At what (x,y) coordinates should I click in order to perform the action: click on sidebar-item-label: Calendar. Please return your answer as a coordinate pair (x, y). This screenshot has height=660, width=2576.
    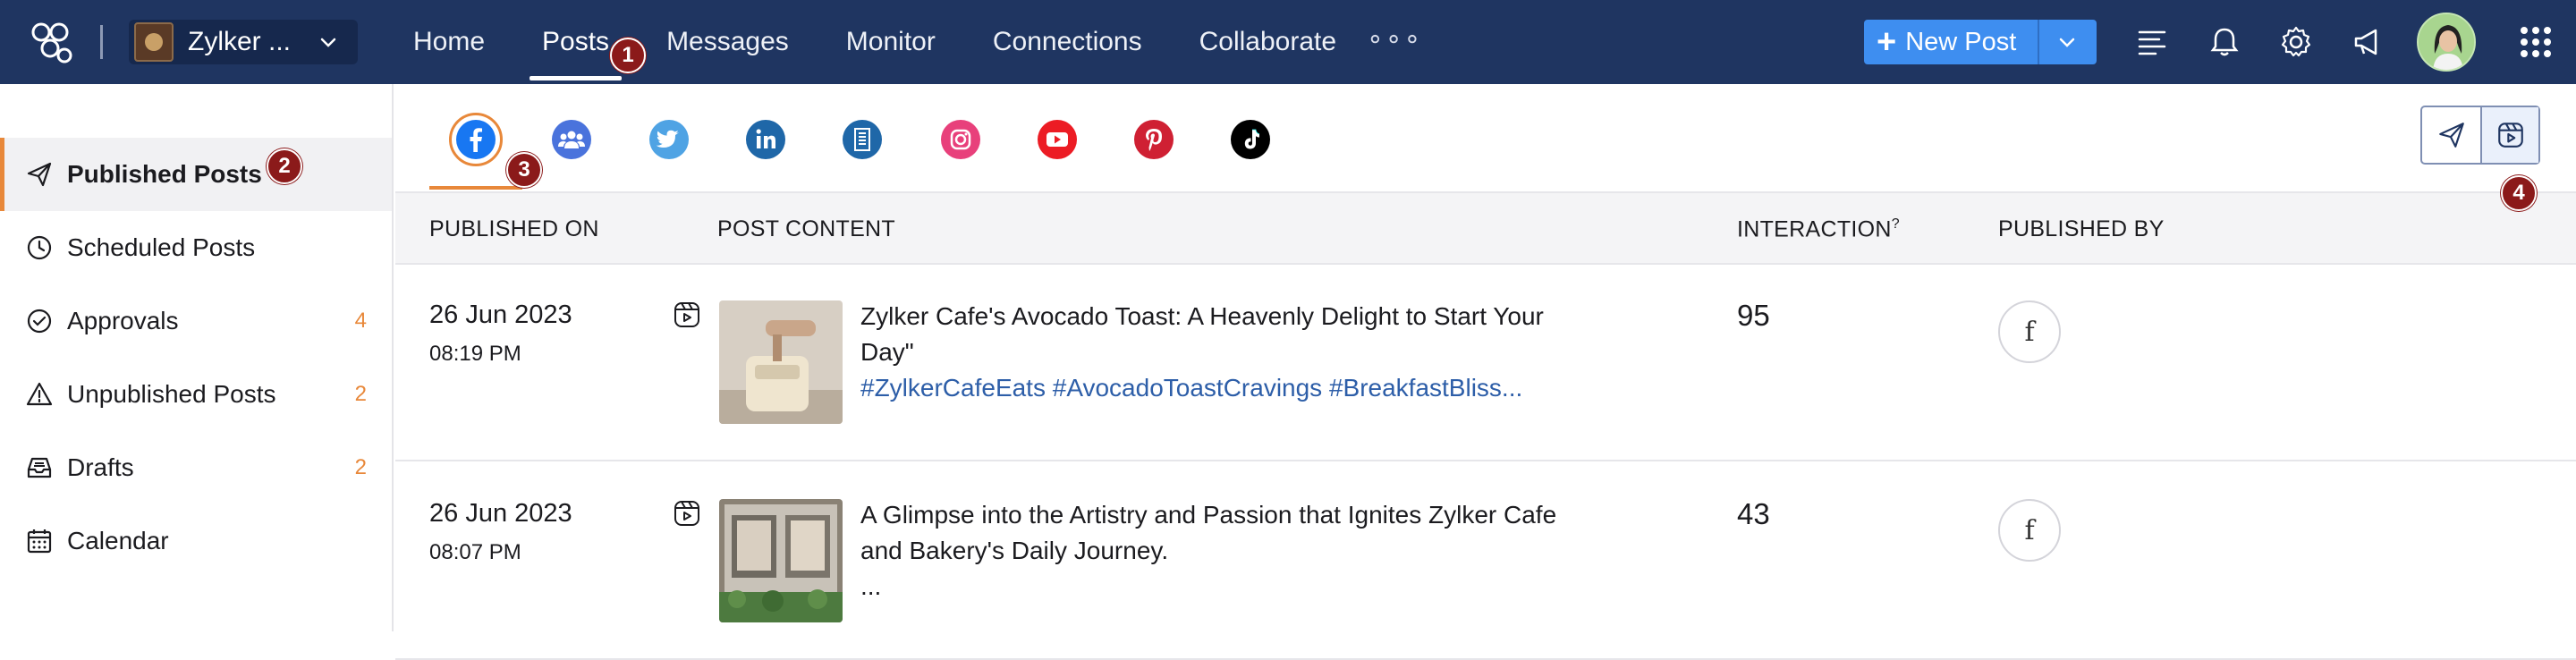
    Looking at the image, I should click on (118, 540).